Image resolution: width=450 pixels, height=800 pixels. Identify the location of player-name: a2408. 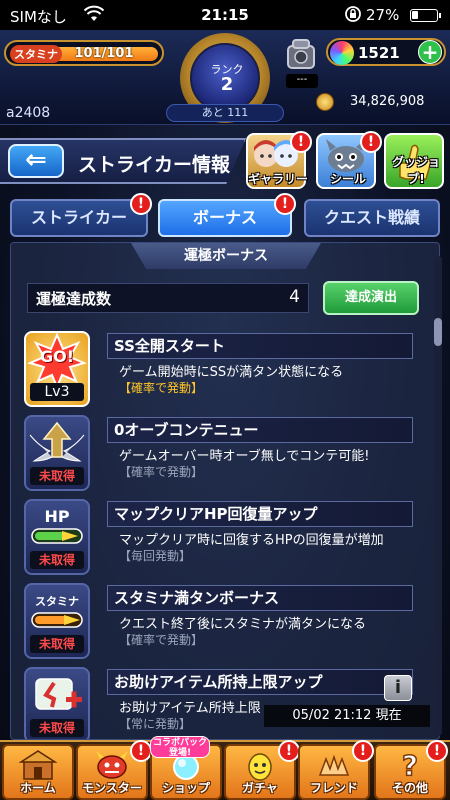
(28, 113).